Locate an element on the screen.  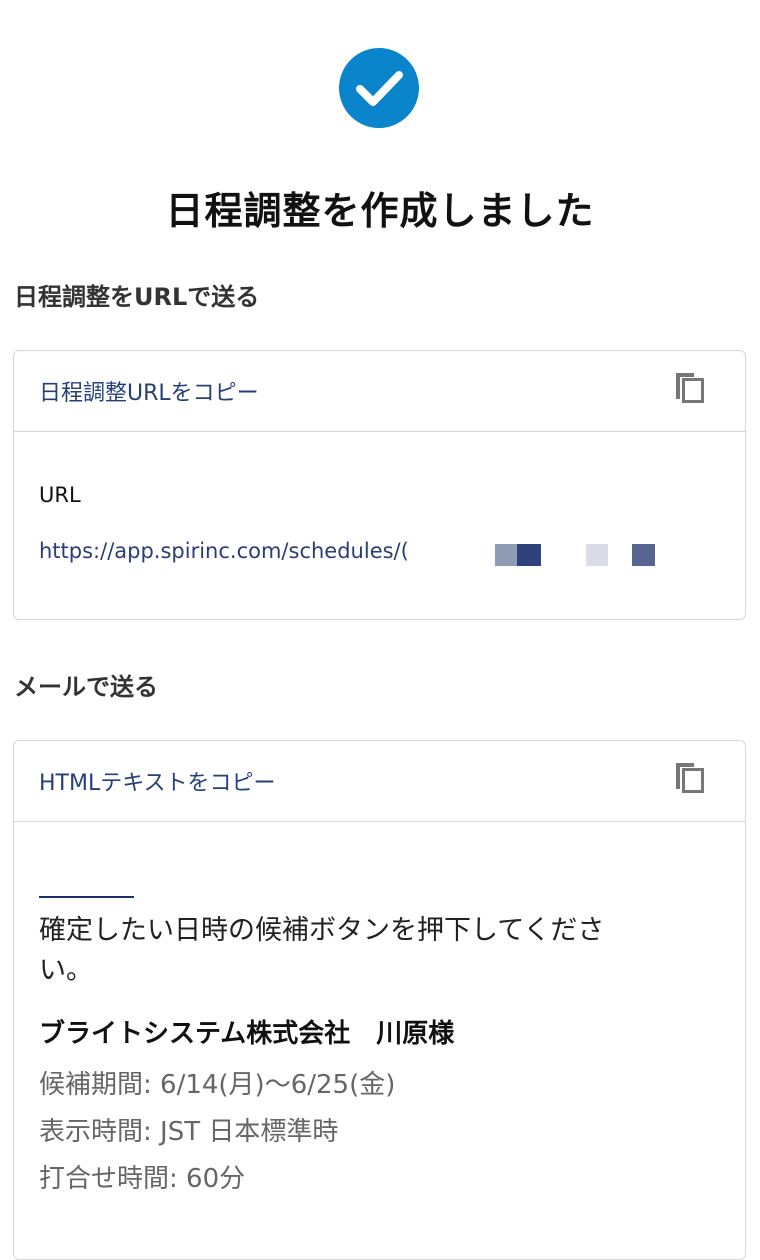
copy-html-label: HTMLテキストをコピー is located at coordinates (157, 781).